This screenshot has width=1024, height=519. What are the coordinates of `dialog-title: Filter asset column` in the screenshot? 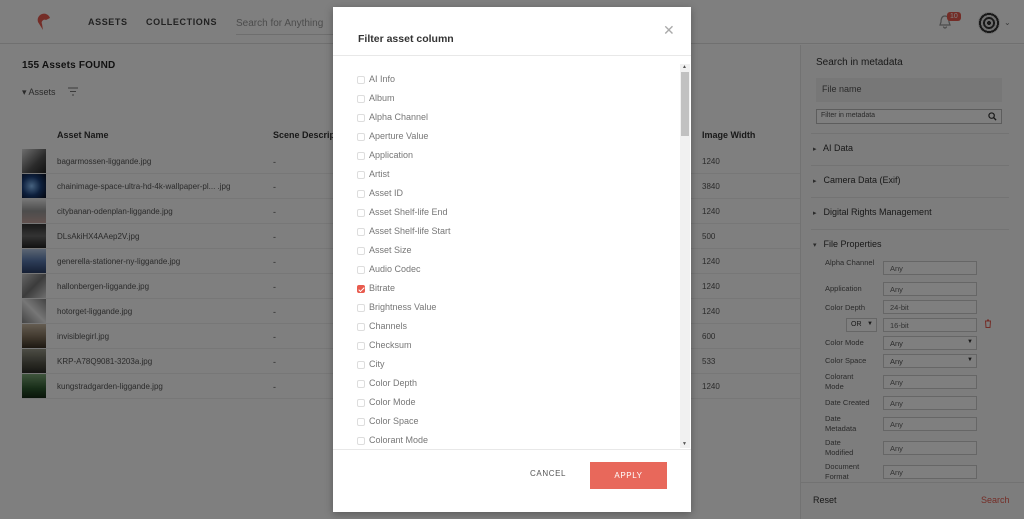 It's located at (406, 39).